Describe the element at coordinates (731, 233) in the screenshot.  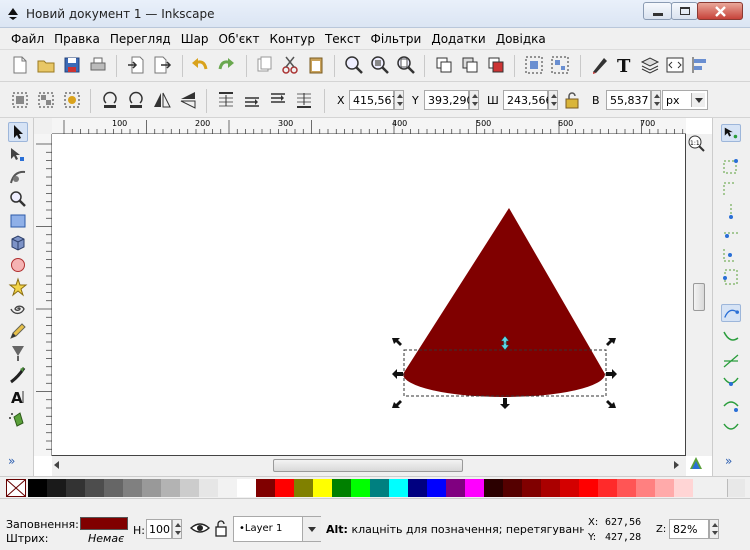
I see `snap-bbox-midpoint-icon` at that location.